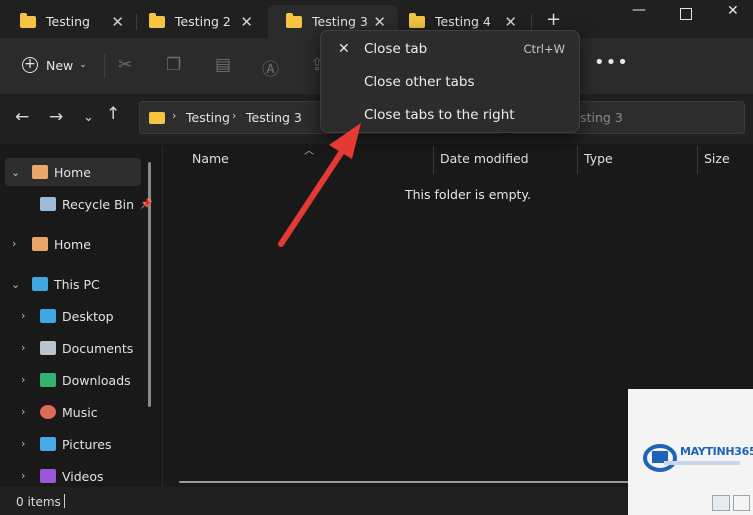 This screenshot has height=515, width=753. I want to click on watermark-logo: MAYTINH365, so click(690, 452).